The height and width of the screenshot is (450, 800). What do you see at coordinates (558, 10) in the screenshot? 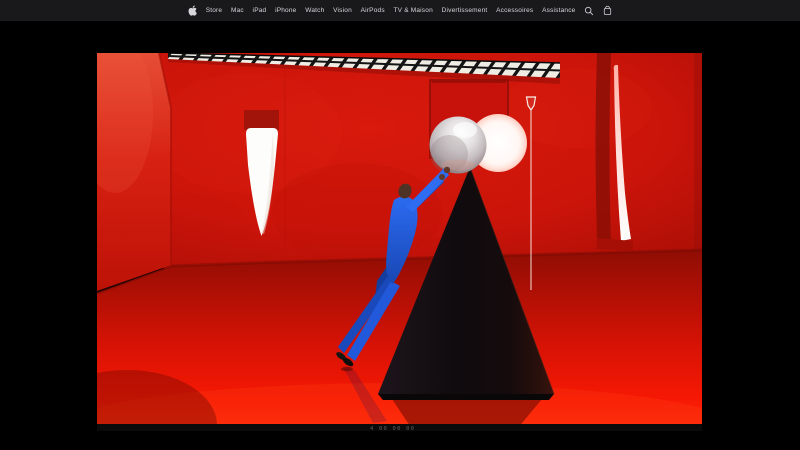
I see `nav-item-assistance: Assistance` at bounding box center [558, 10].